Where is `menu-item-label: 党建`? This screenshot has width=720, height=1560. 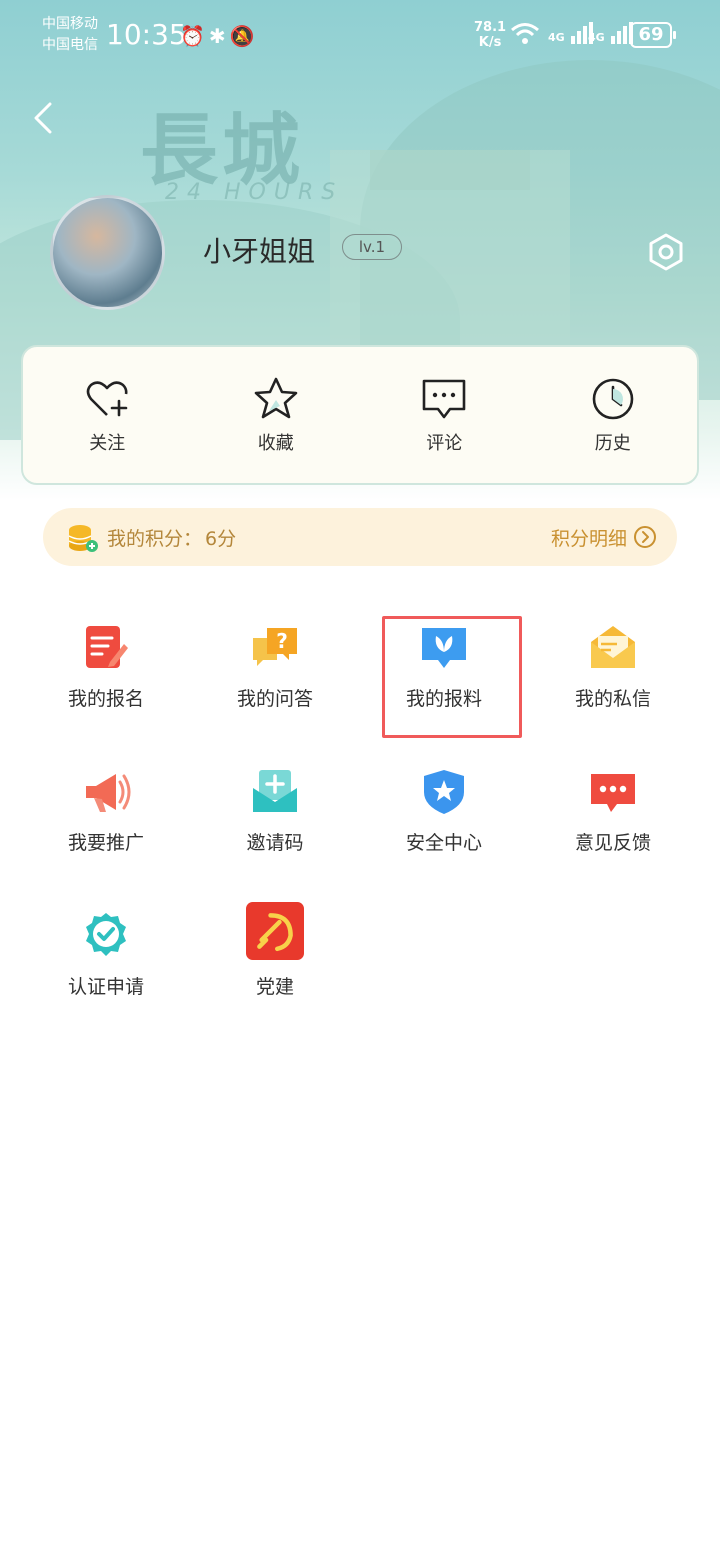
menu-item-label: 党建 is located at coordinates (274, 987).